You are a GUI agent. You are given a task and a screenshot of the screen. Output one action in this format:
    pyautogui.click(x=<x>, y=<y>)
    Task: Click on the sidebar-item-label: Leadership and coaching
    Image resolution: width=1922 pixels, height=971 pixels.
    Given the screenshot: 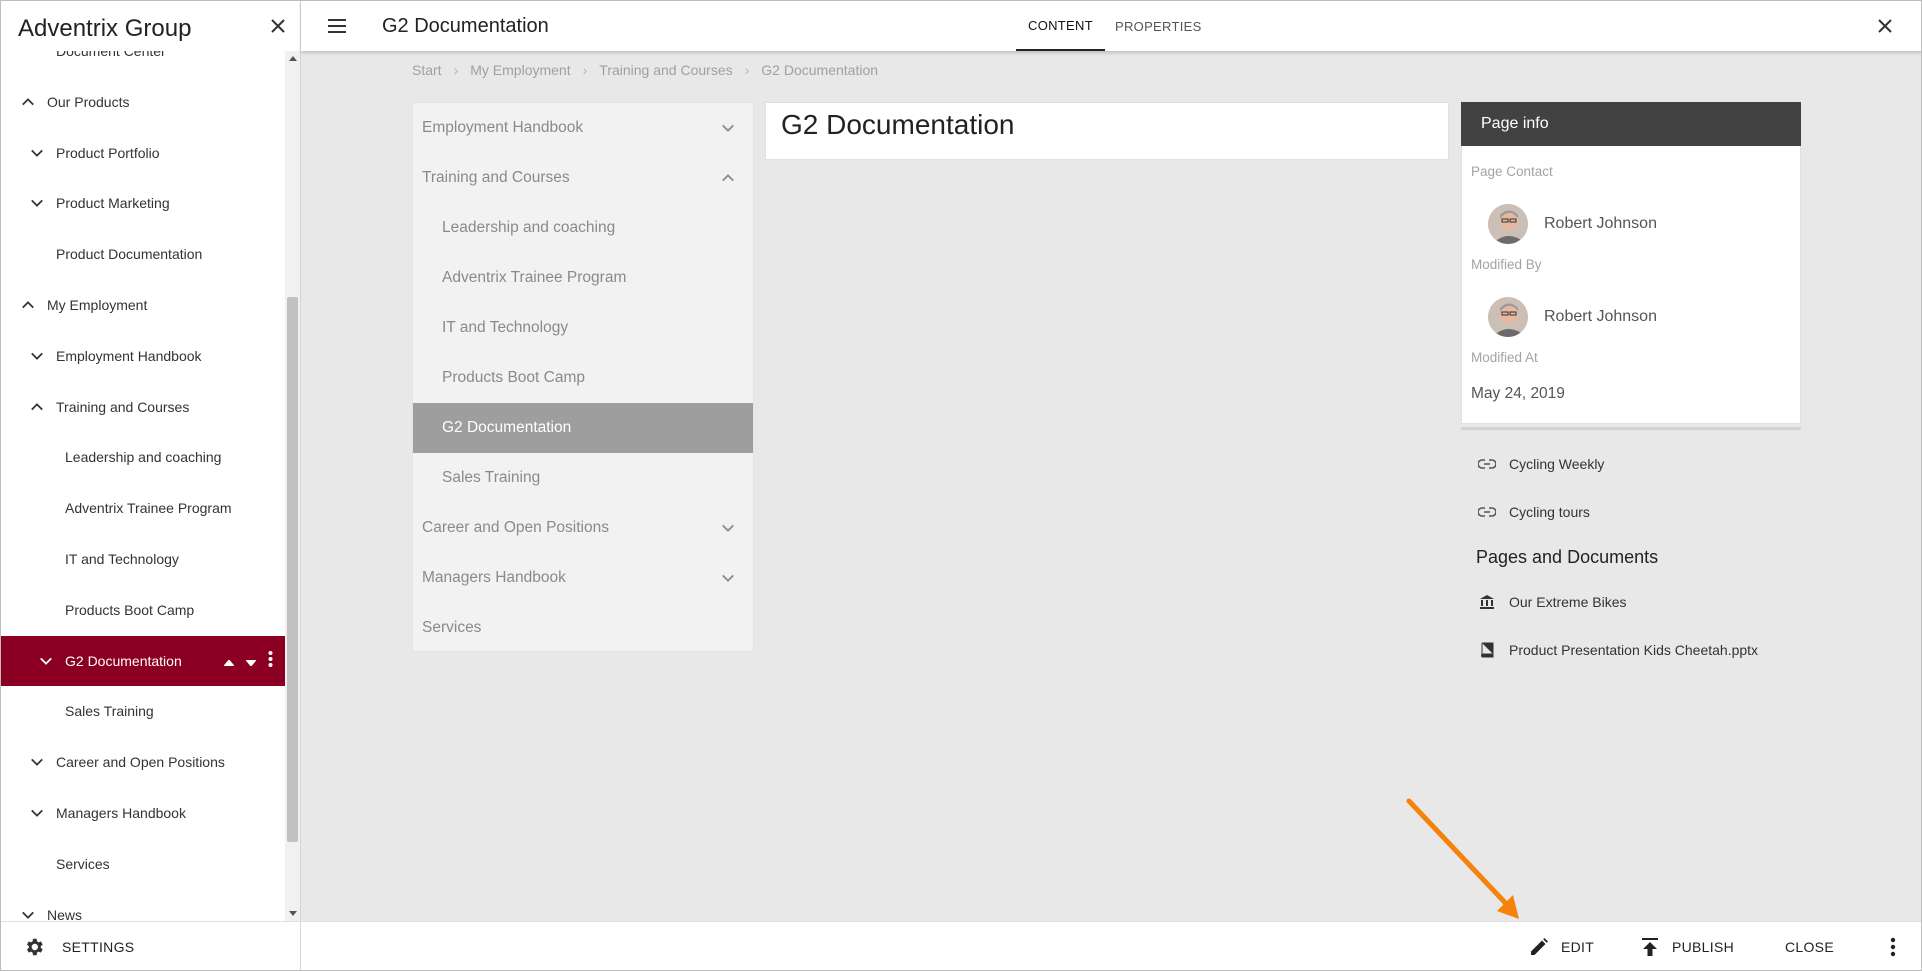 What is the action you would take?
    pyautogui.click(x=143, y=457)
    